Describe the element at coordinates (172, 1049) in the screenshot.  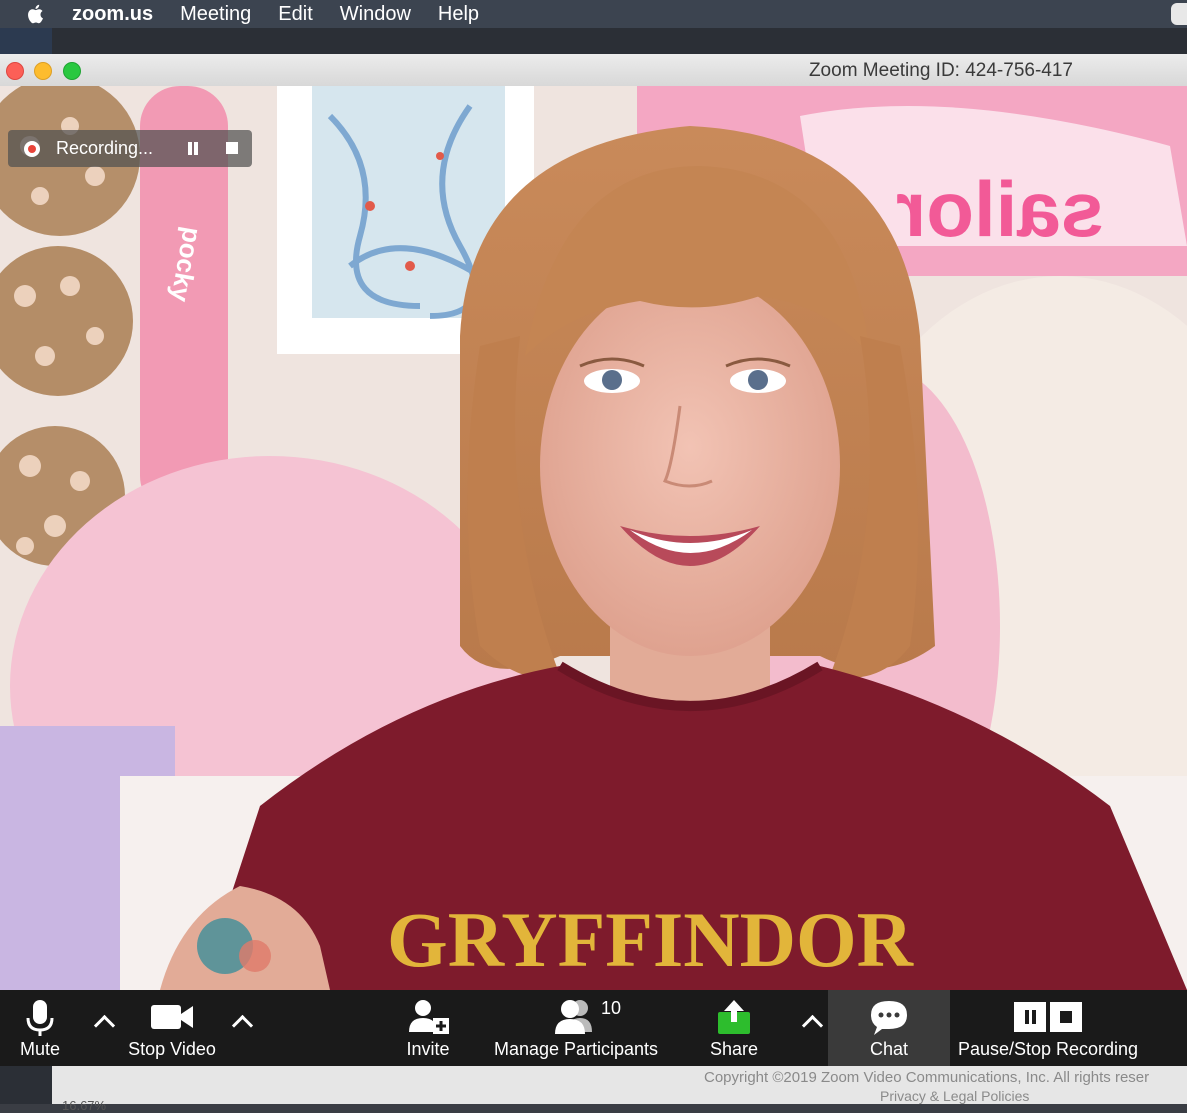
I see `stop-video-label: Stop Video` at that location.